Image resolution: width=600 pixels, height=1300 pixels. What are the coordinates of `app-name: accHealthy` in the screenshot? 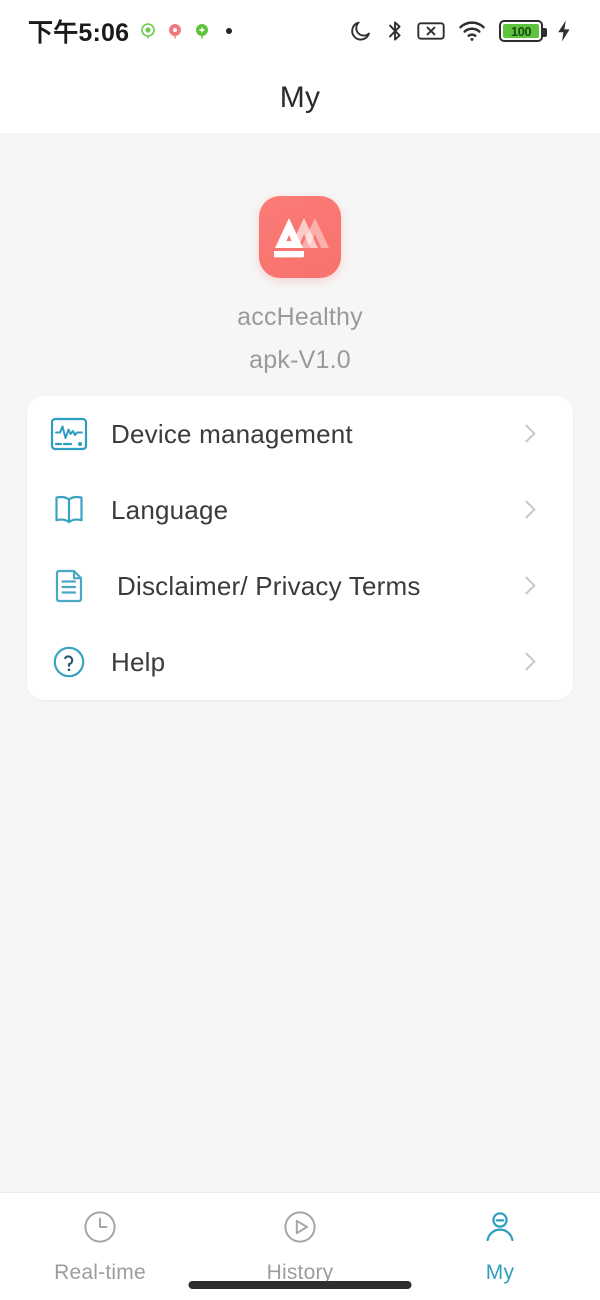 It's located at (300, 317).